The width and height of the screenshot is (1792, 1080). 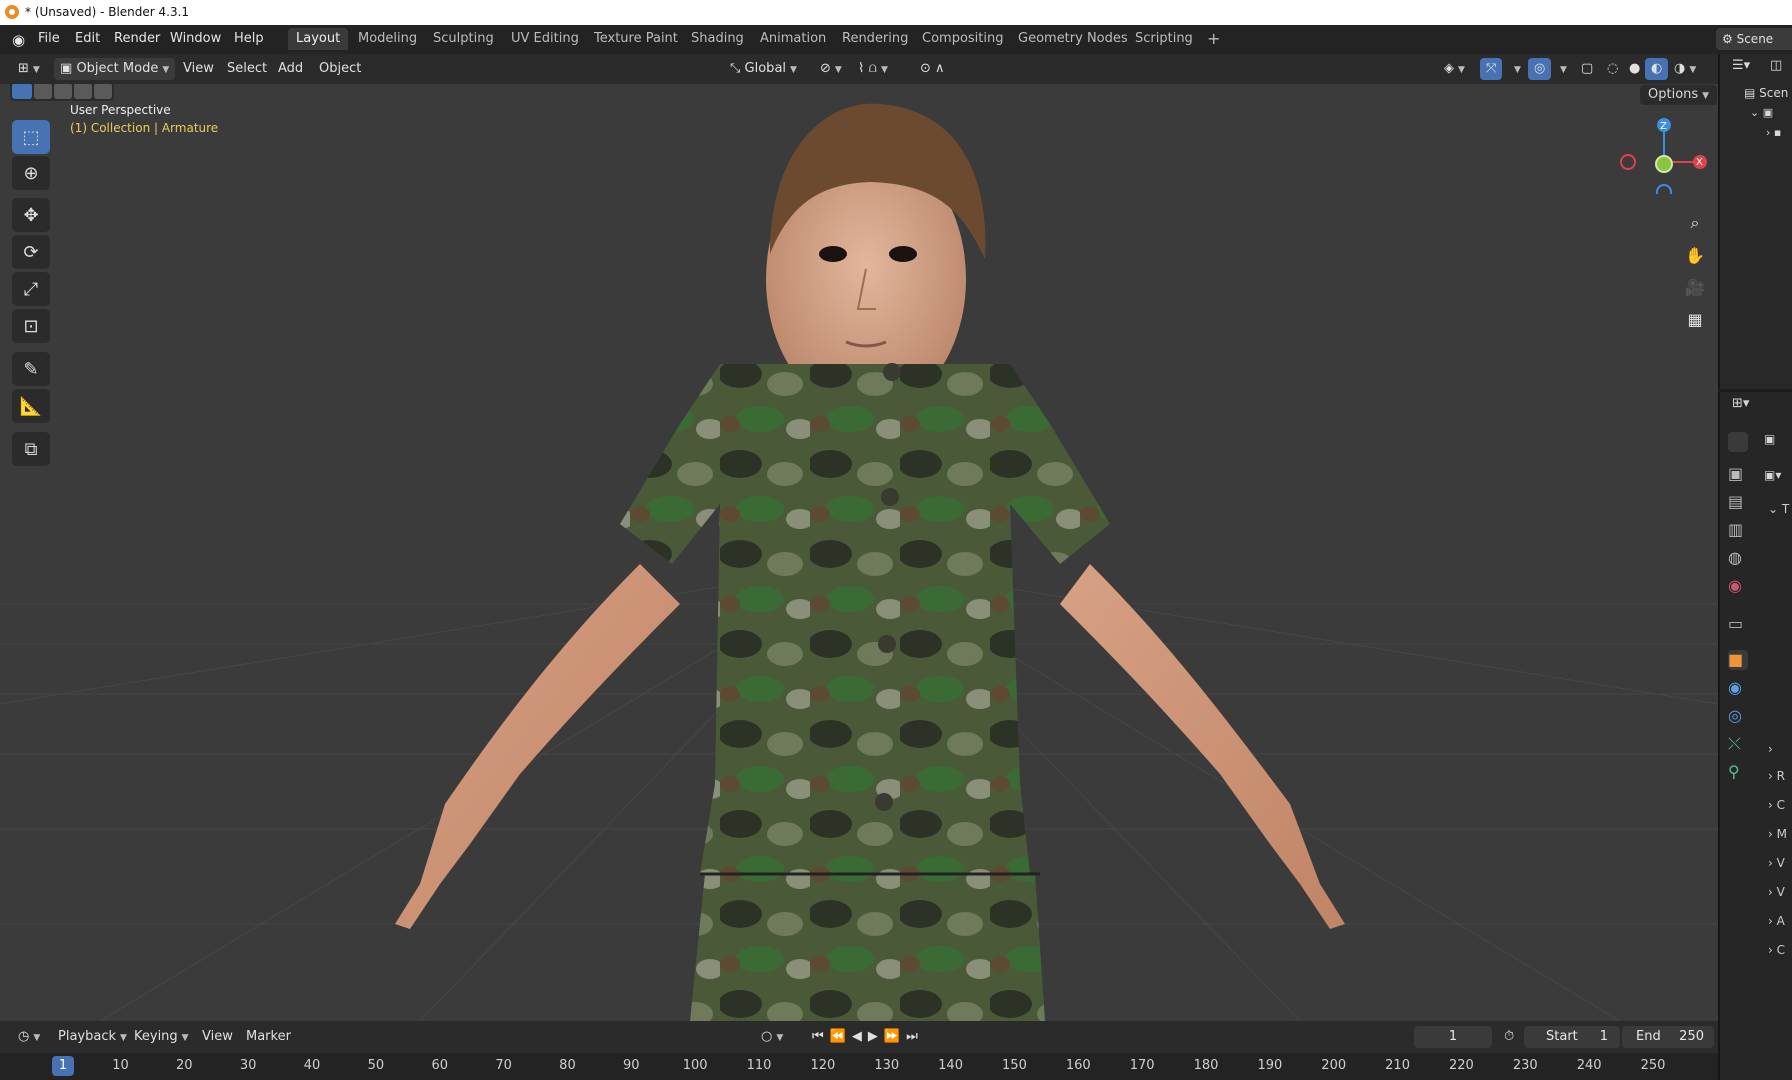 What do you see at coordinates (1738, 558) in the screenshot?
I see `scene-tab-icon: ◍` at bounding box center [1738, 558].